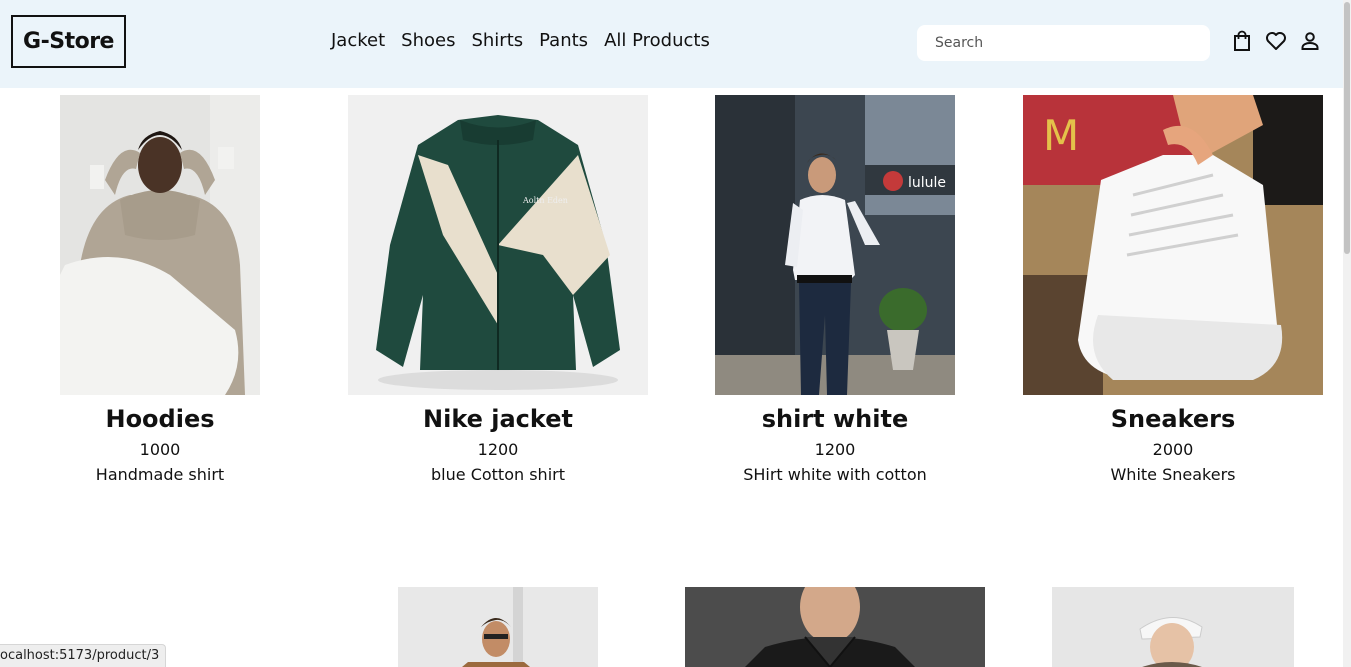  What do you see at coordinates (1173, 474) in the screenshot?
I see `product-description: White Sneakers` at bounding box center [1173, 474].